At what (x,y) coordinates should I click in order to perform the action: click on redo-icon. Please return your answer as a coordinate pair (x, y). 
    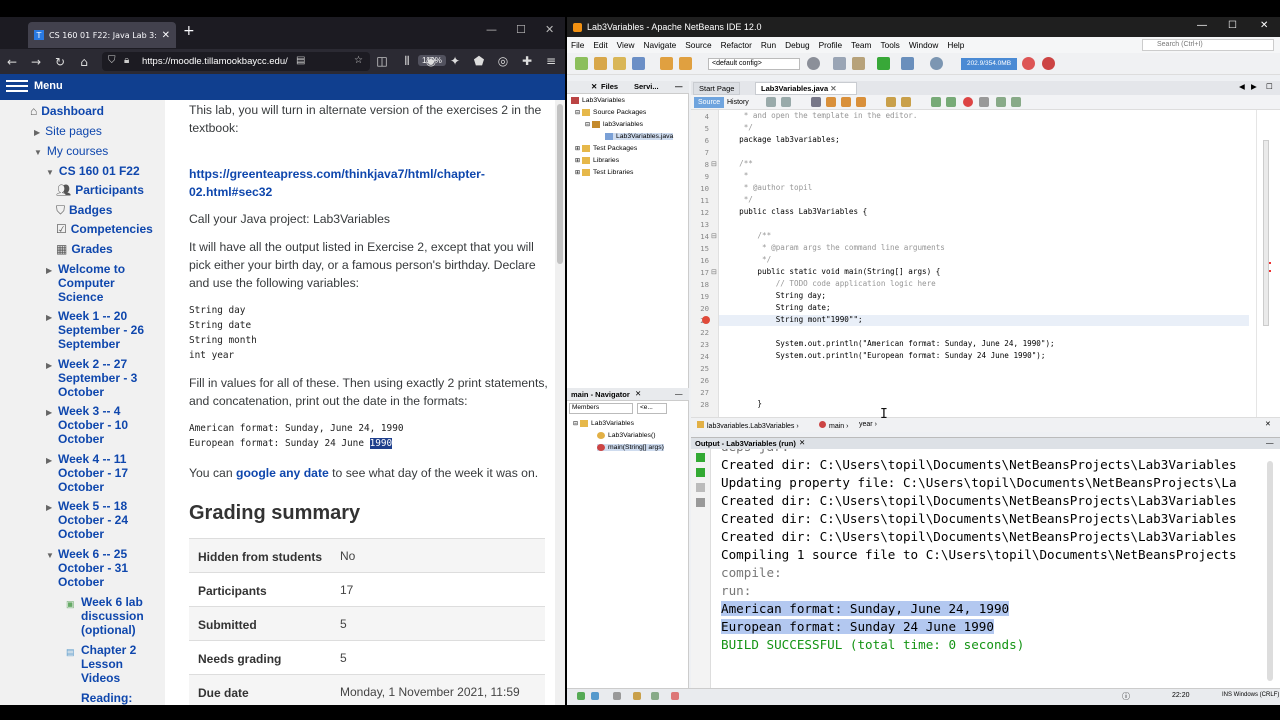
    Looking at the image, I should click on (685, 63).